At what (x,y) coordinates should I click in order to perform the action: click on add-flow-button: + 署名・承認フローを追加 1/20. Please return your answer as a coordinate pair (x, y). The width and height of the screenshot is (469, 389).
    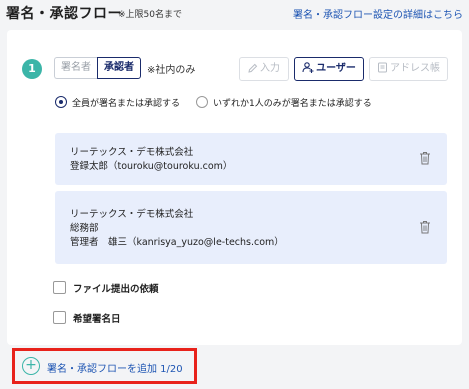
    Looking at the image, I should click on (104, 366).